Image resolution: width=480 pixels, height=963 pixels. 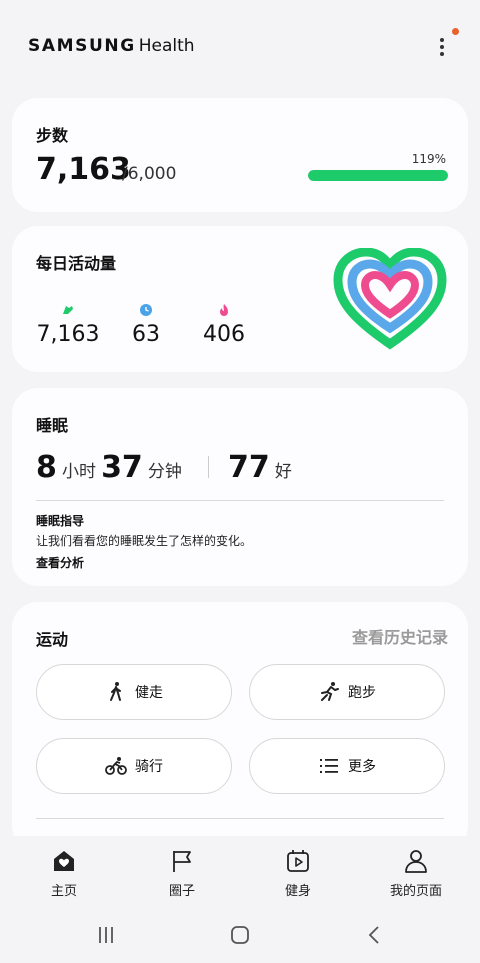 I want to click on sleep-separator, so click(x=208, y=467).